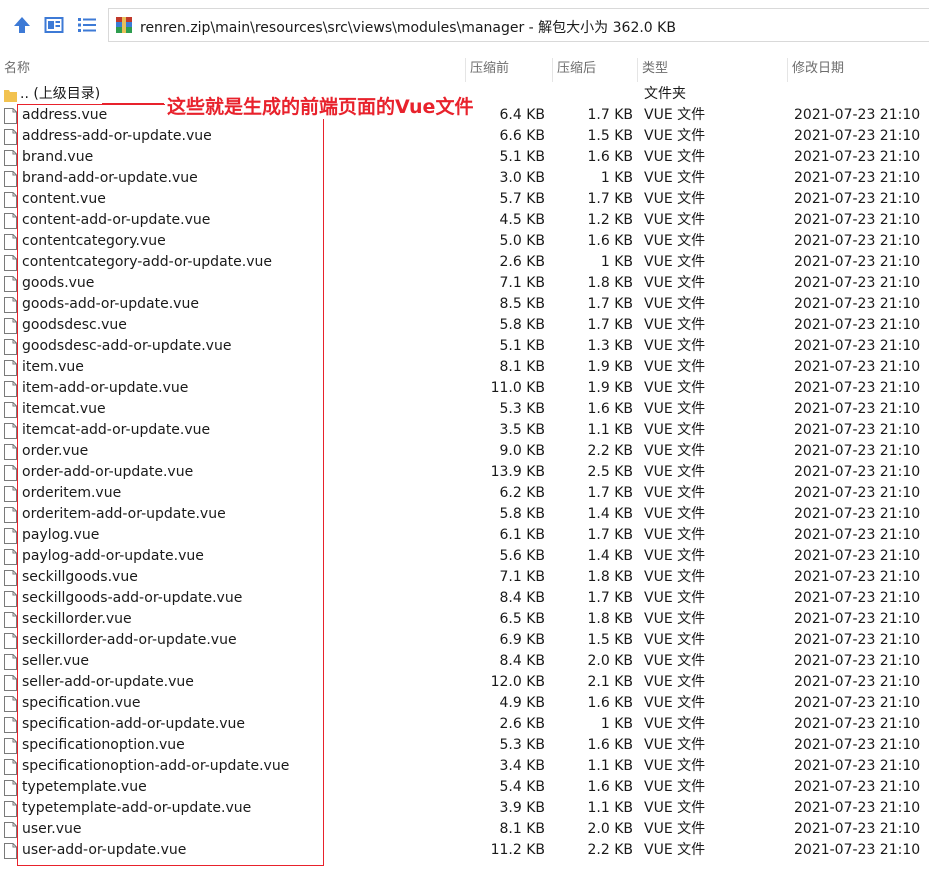 Image resolution: width=929 pixels, height=873 pixels. What do you see at coordinates (87, 25) in the screenshot?
I see `list-view-icon` at bounding box center [87, 25].